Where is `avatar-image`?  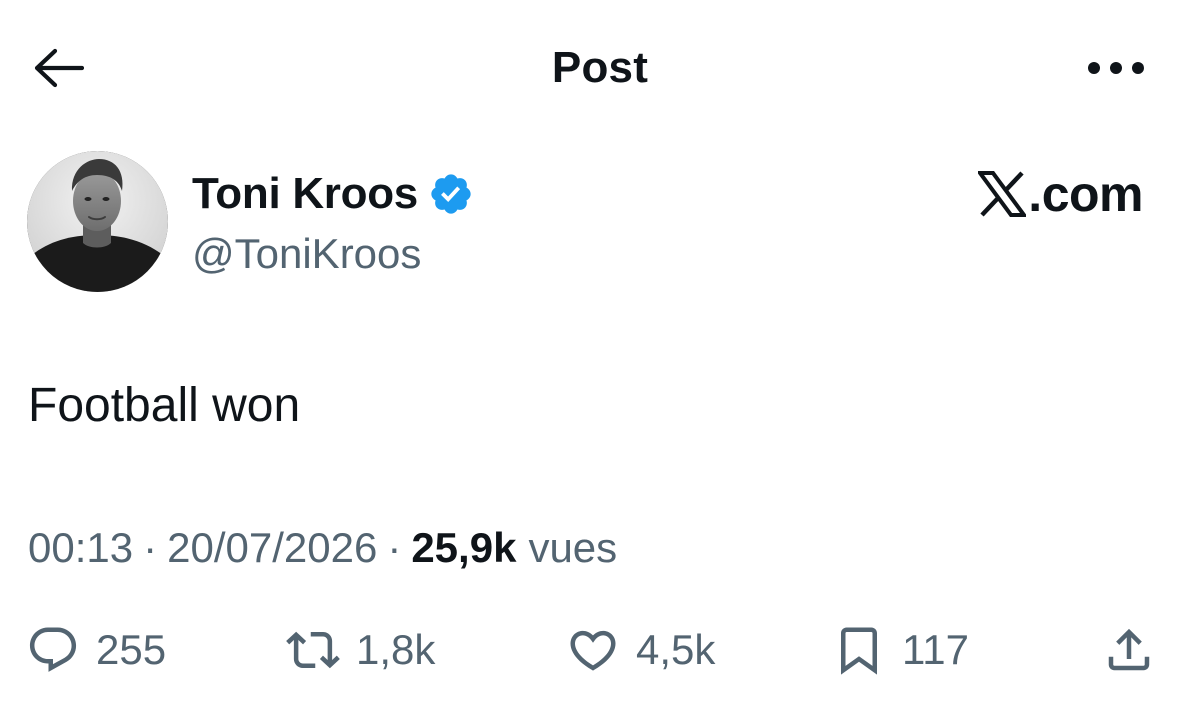
avatar-image is located at coordinates (97, 221).